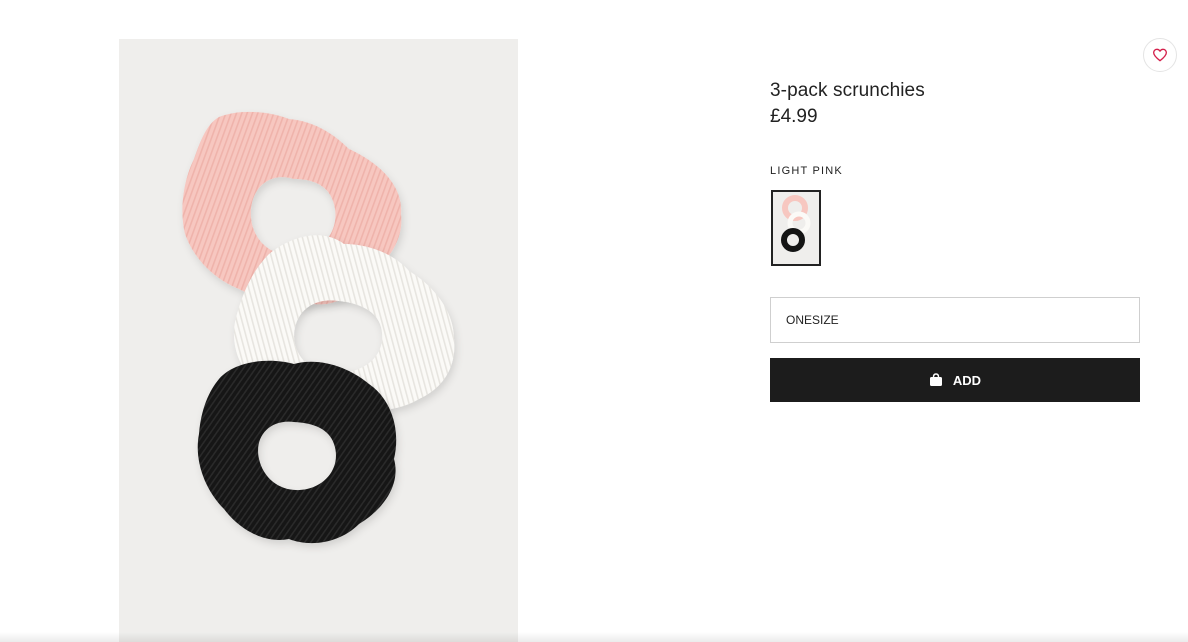 Image resolution: width=1188 pixels, height=642 pixels. I want to click on heart-icon, so click(1160, 55).